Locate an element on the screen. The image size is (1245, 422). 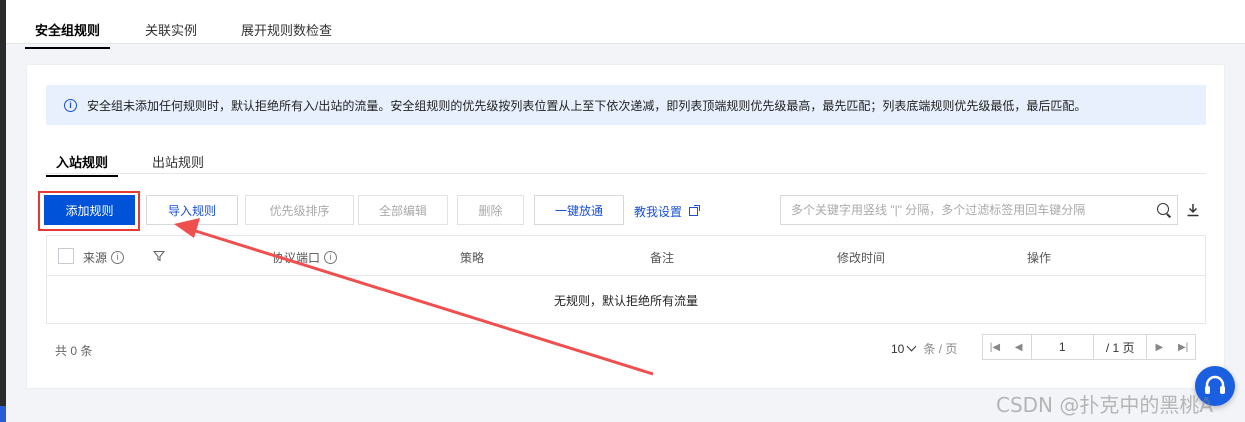
empty-state-text: 无规则，默认拒绝所有流量 is located at coordinates (625, 300).